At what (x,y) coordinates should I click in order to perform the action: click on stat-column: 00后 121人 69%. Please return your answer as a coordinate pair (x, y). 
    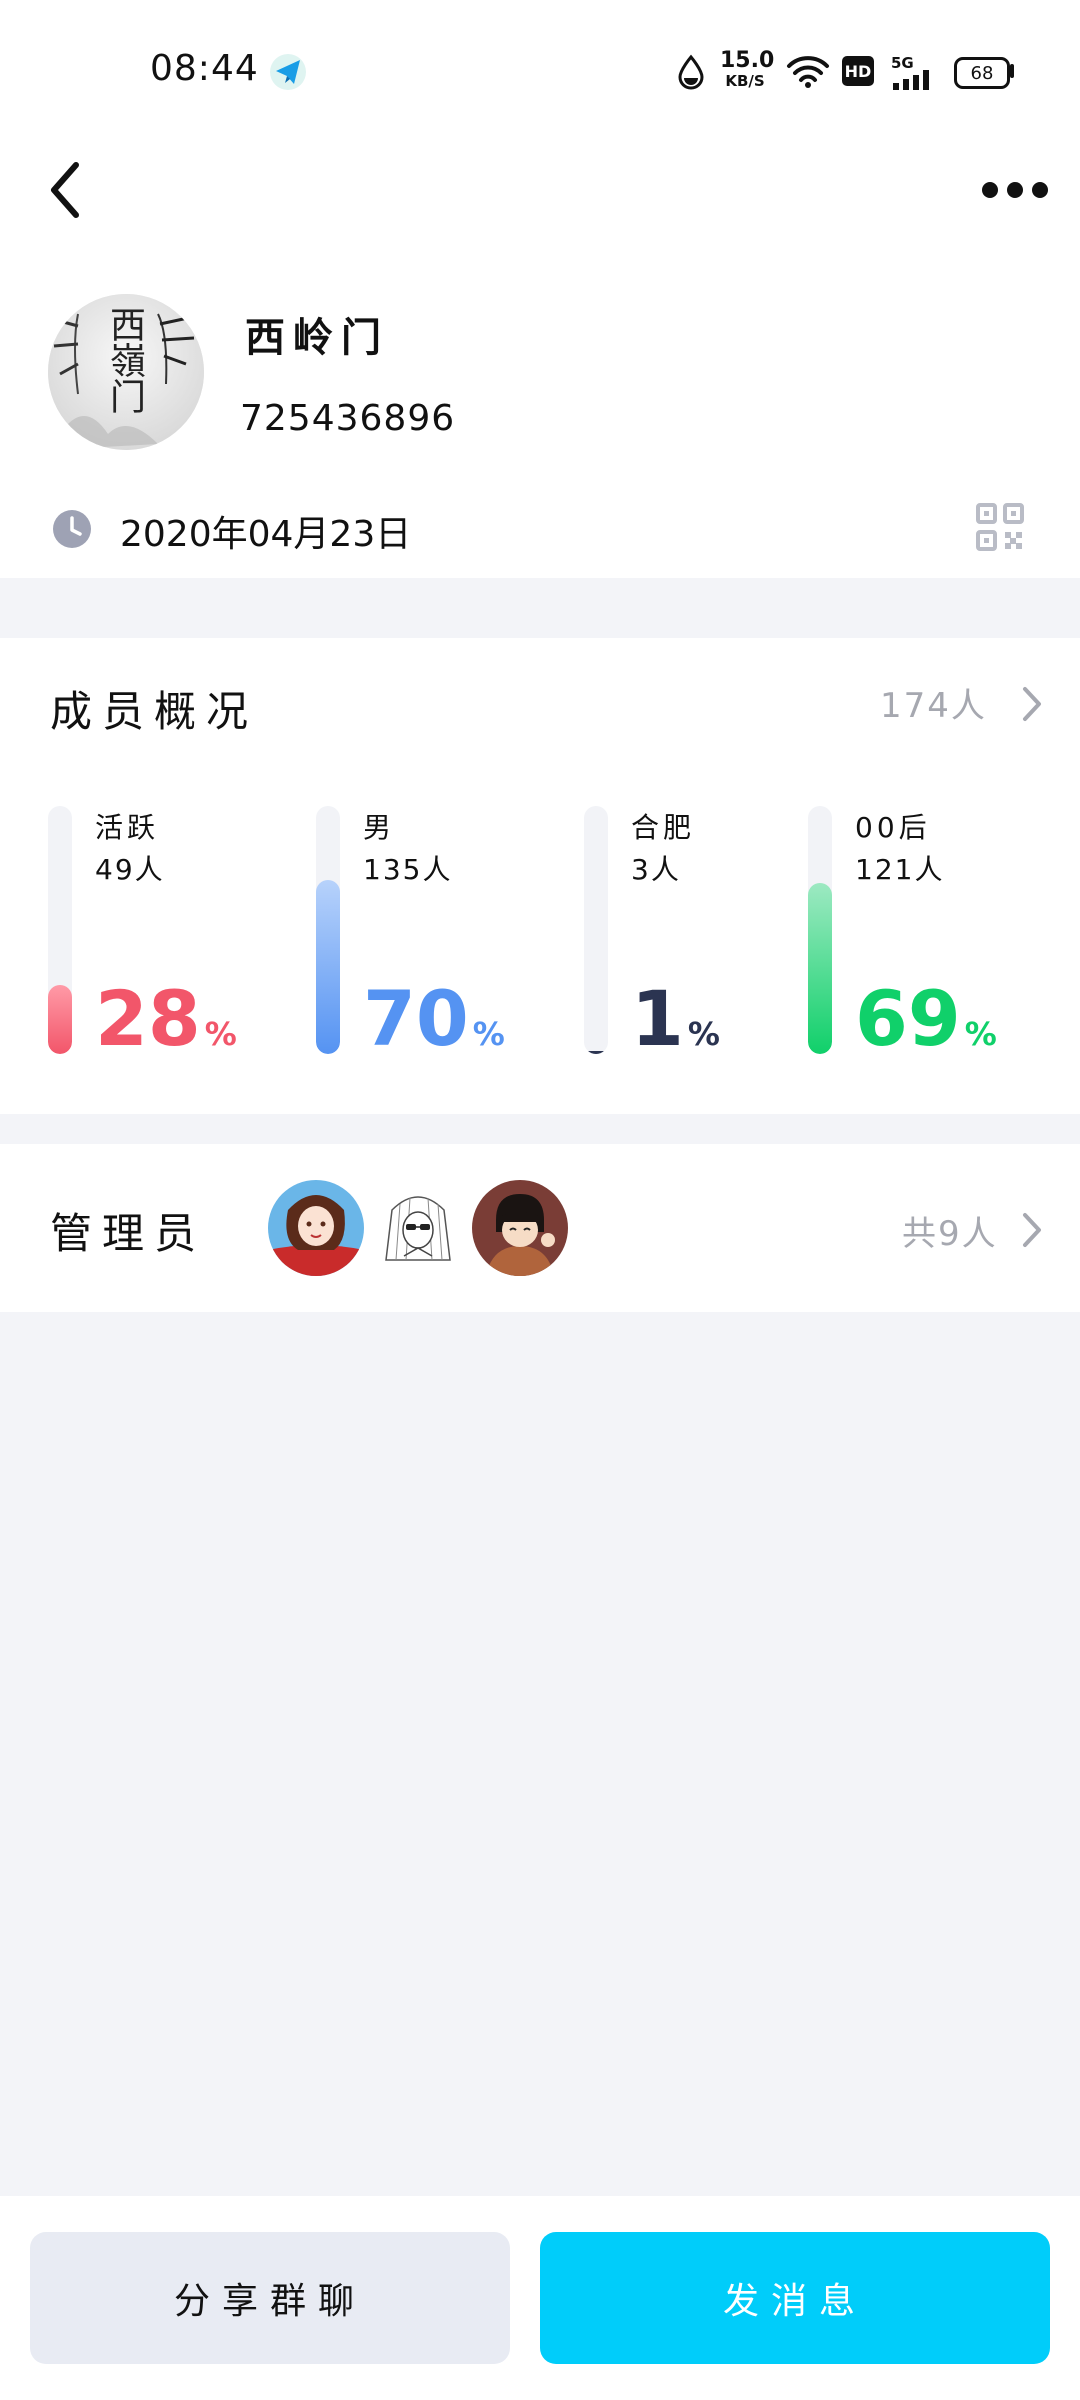
    Looking at the image, I should click on (928, 931).